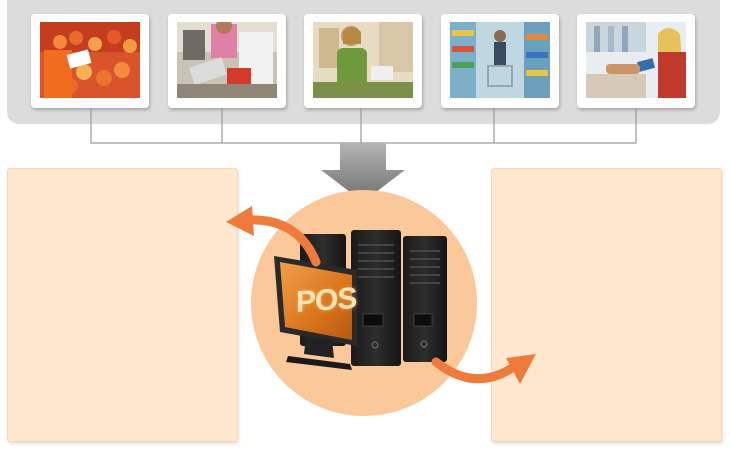 This screenshot has width=730, height=450. What do you see at coordinates (425, 299) in the screenshot?
I see `server-tower-right` at bounding box center [425, 299].